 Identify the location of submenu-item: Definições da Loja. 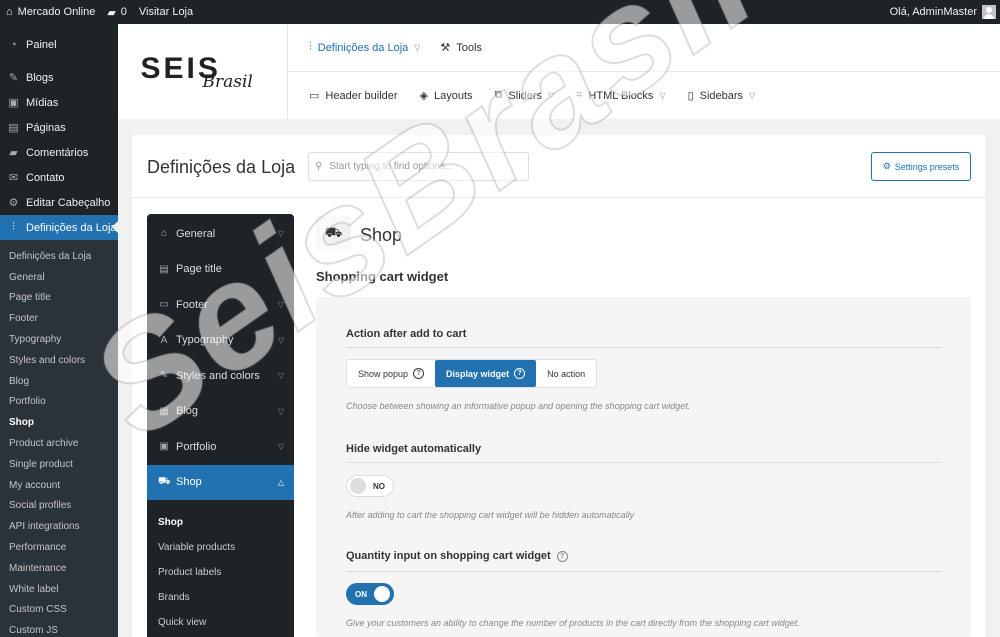
(59, 256).